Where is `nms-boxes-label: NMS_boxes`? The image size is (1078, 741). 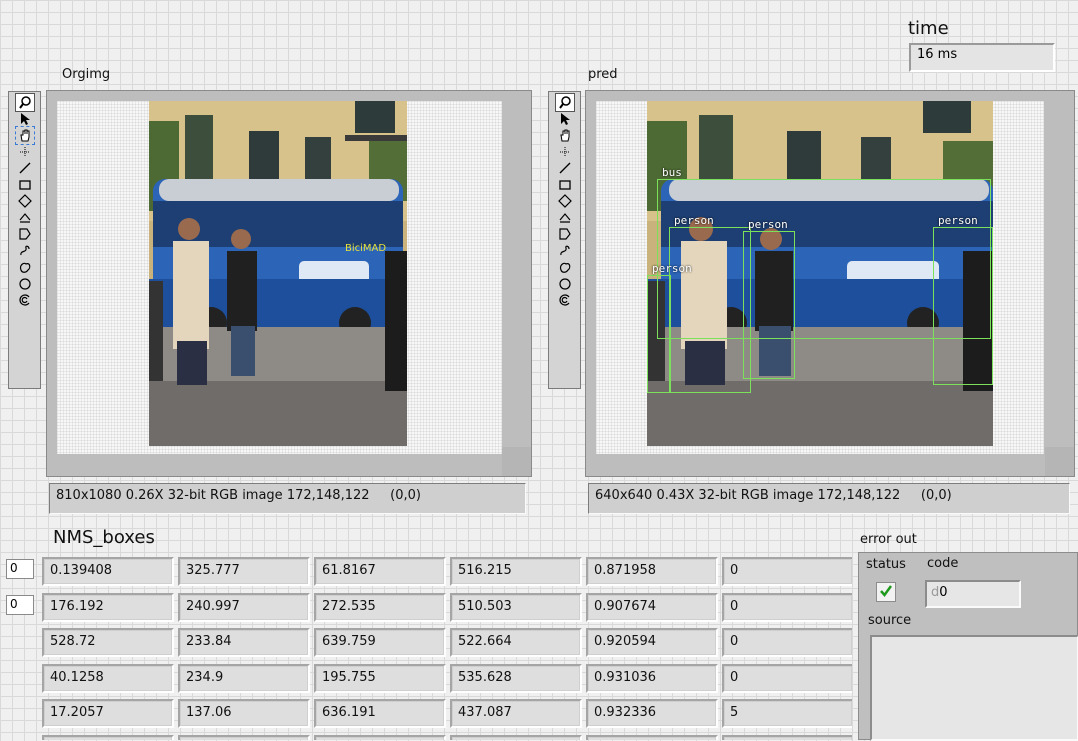
nms-boxes-label: NMS_boxes is located at coordinates (104, 537).